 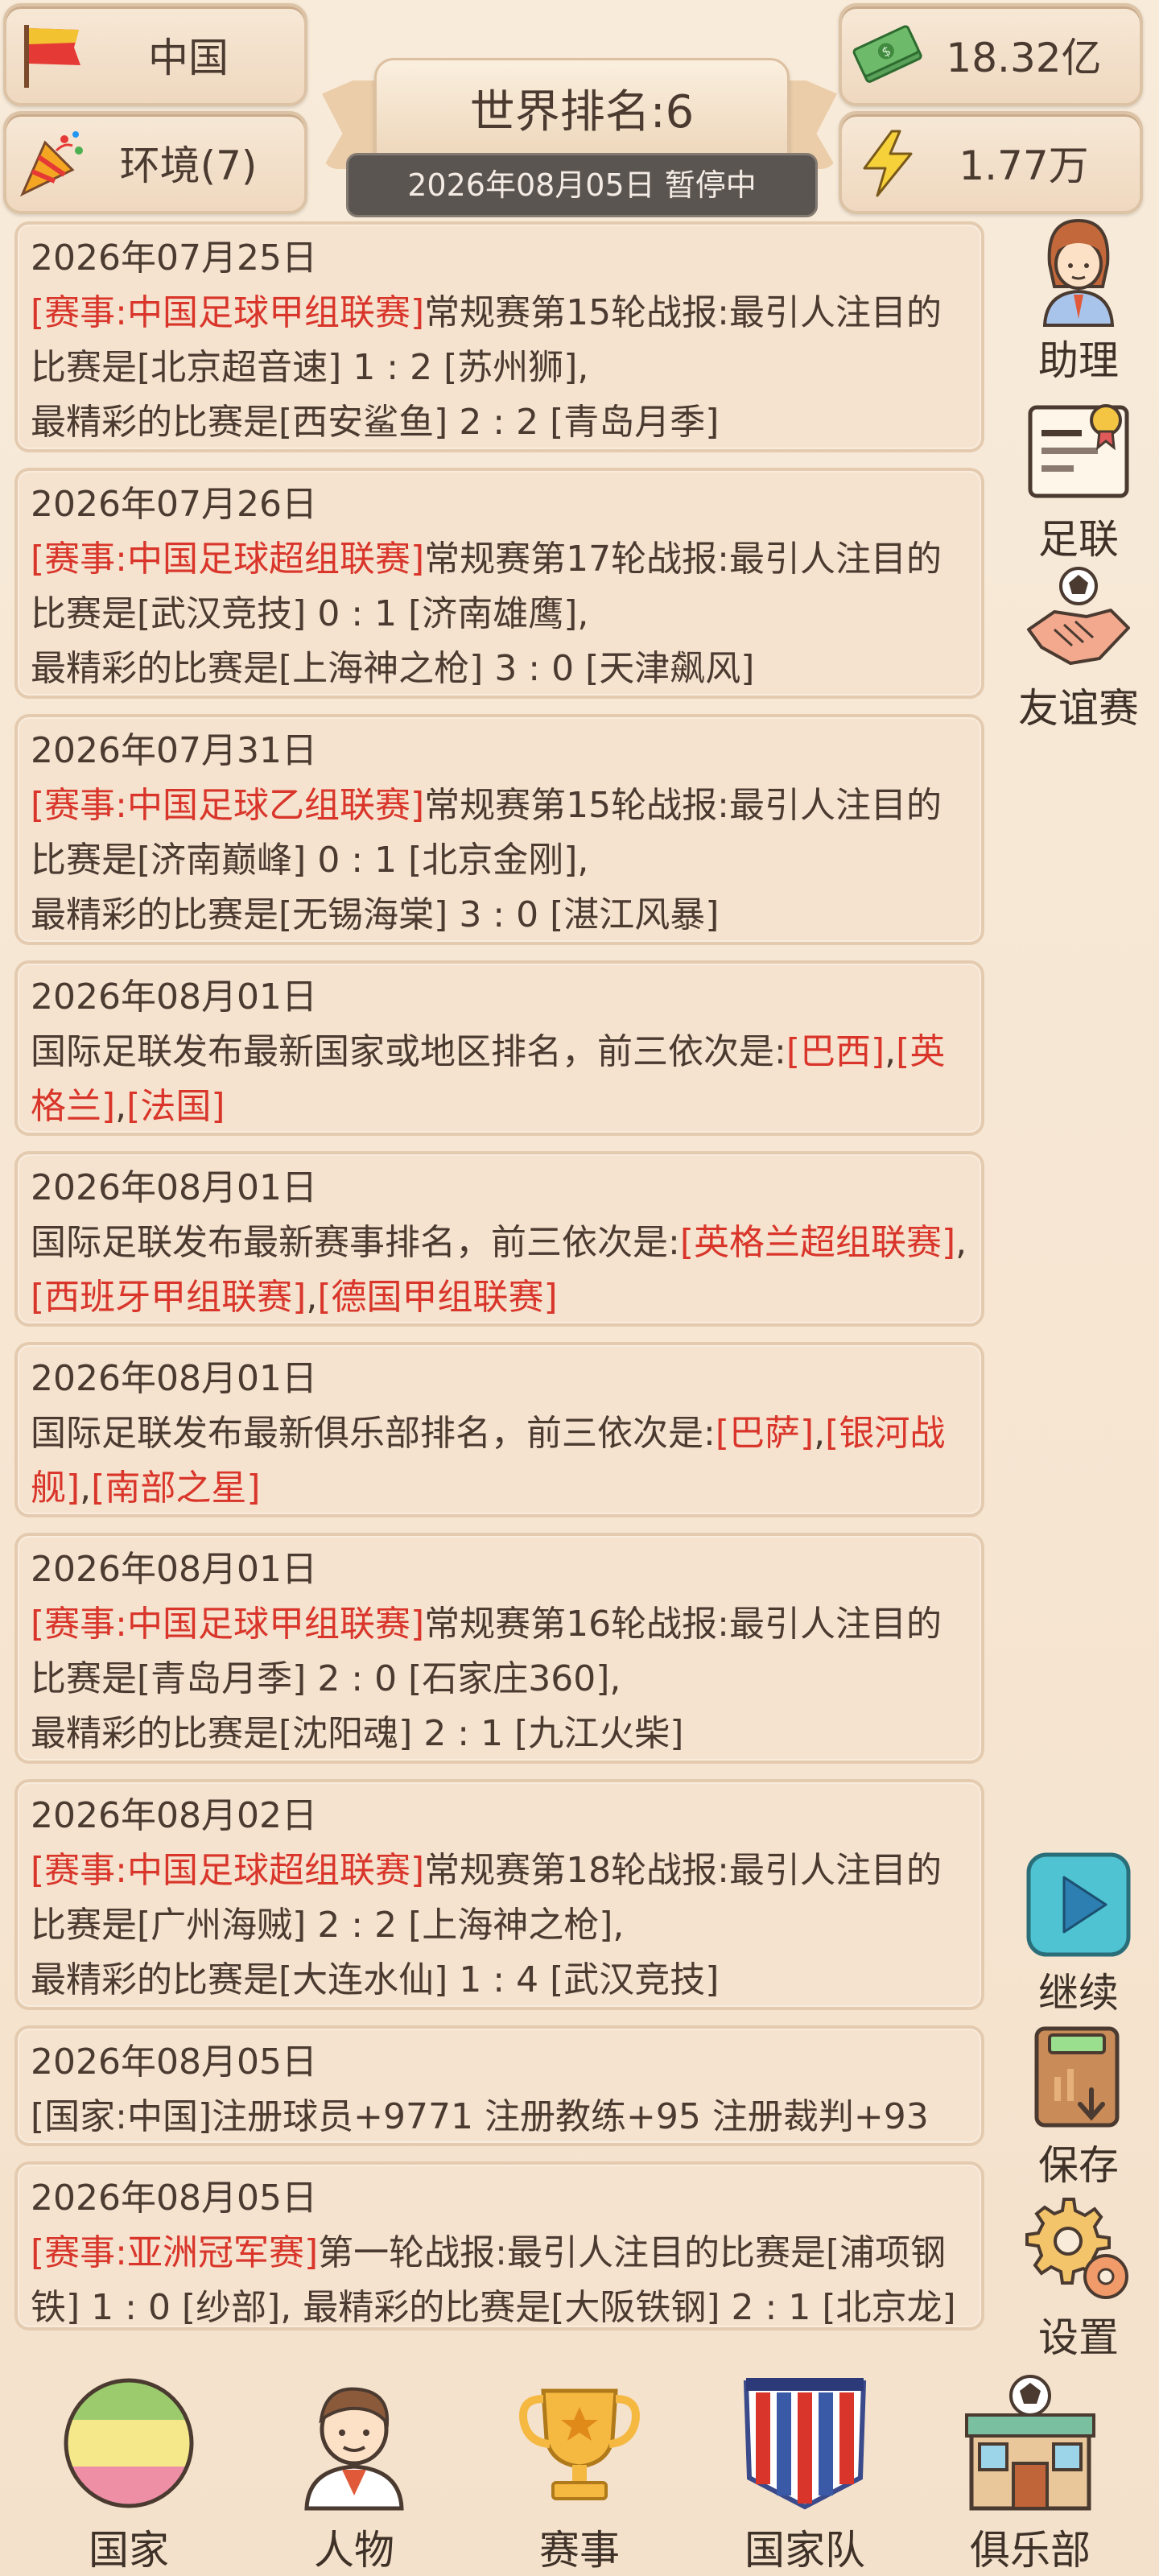 I want to click on nav-events-label: 赛事, so click(x=579, y=2550).